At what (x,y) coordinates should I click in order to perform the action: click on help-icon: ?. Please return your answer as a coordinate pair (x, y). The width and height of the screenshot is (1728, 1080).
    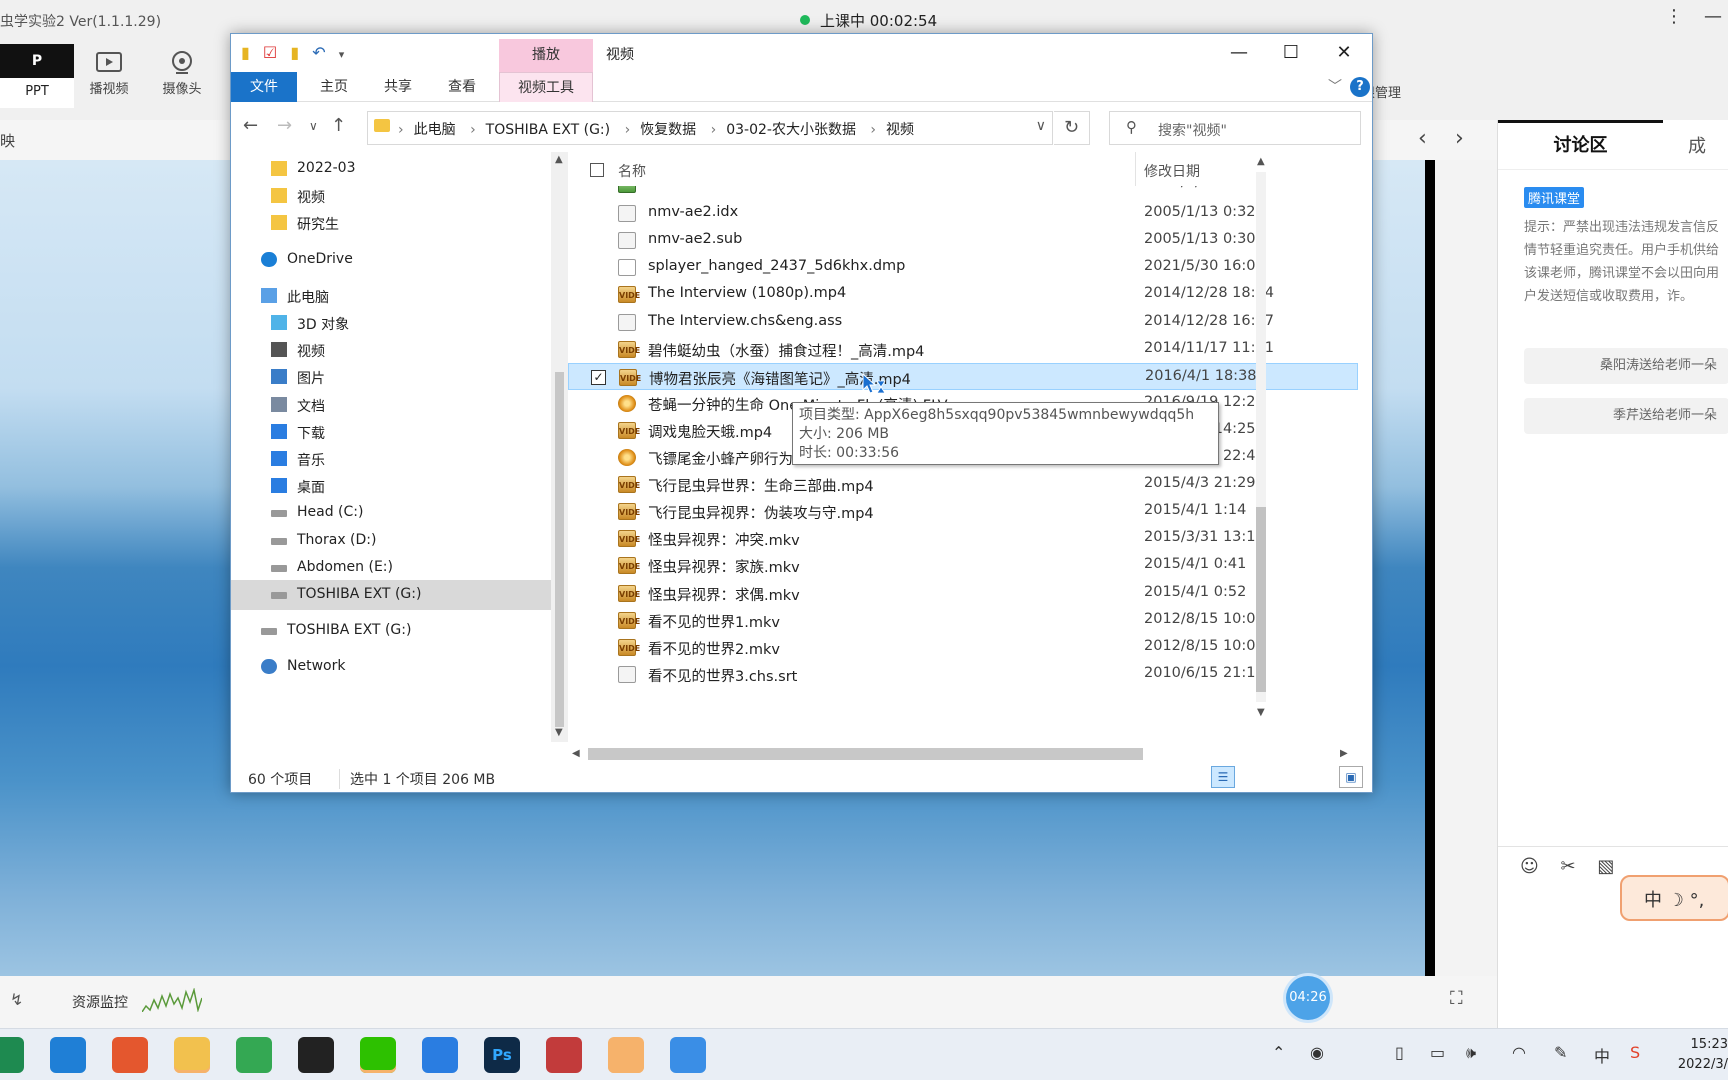
    Looking at the image, I should click on (1360, 87).